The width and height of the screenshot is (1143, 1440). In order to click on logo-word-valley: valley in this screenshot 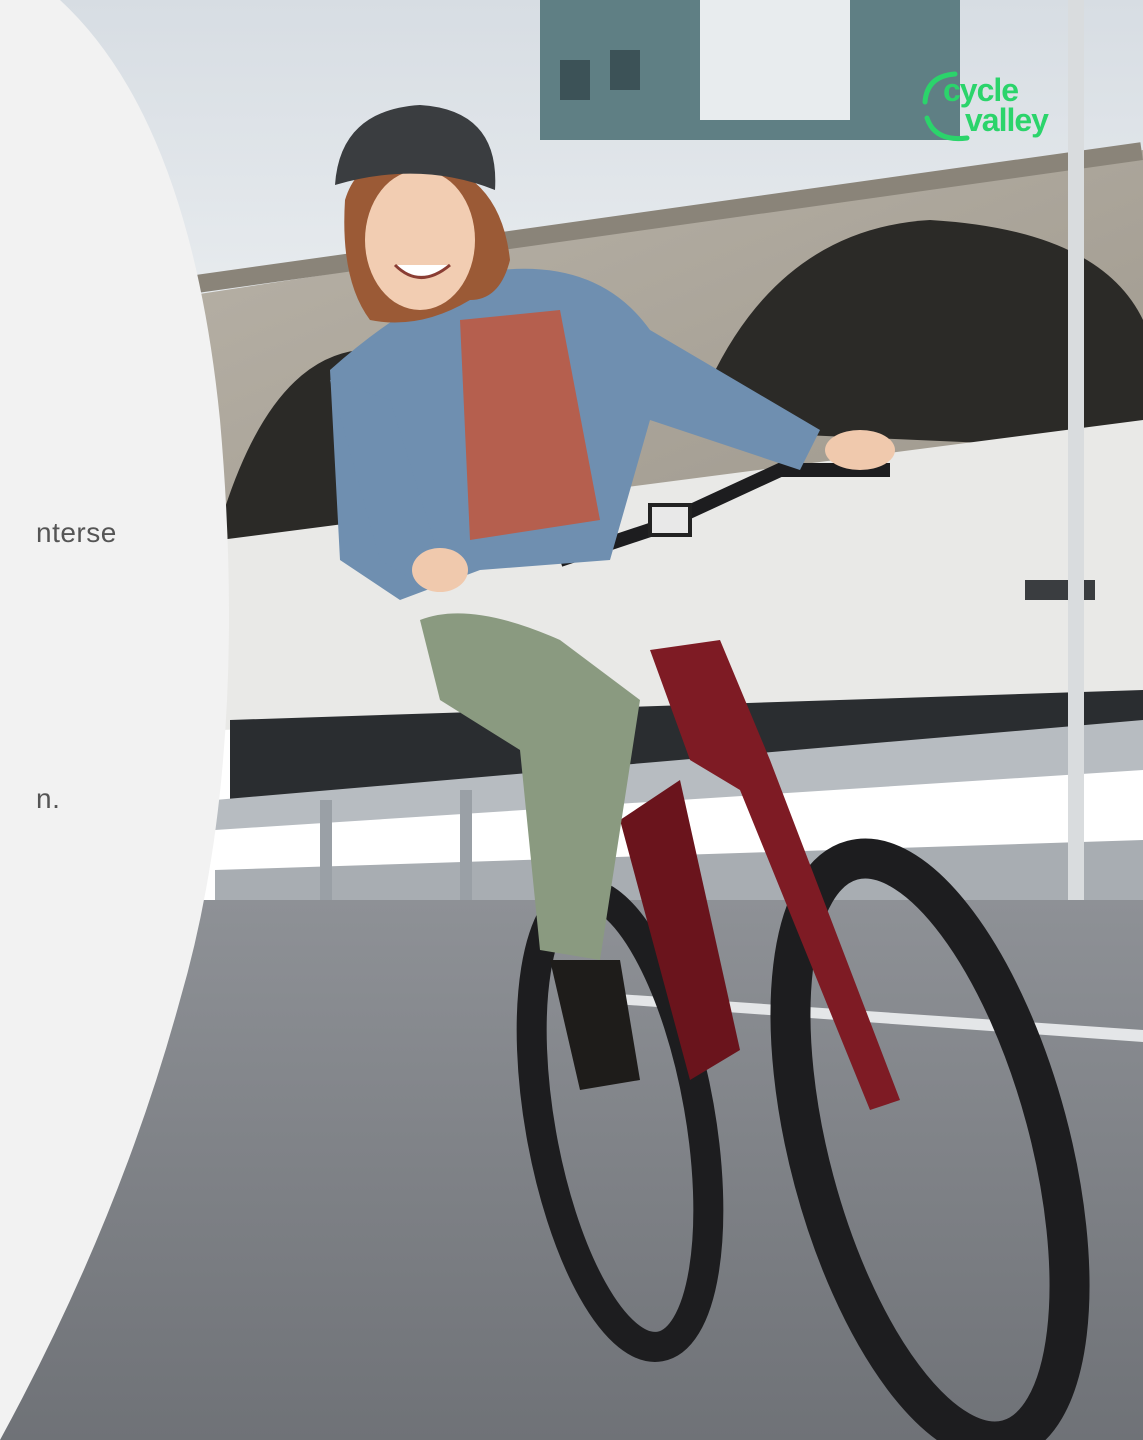, I will do `click(1007, 120)`.